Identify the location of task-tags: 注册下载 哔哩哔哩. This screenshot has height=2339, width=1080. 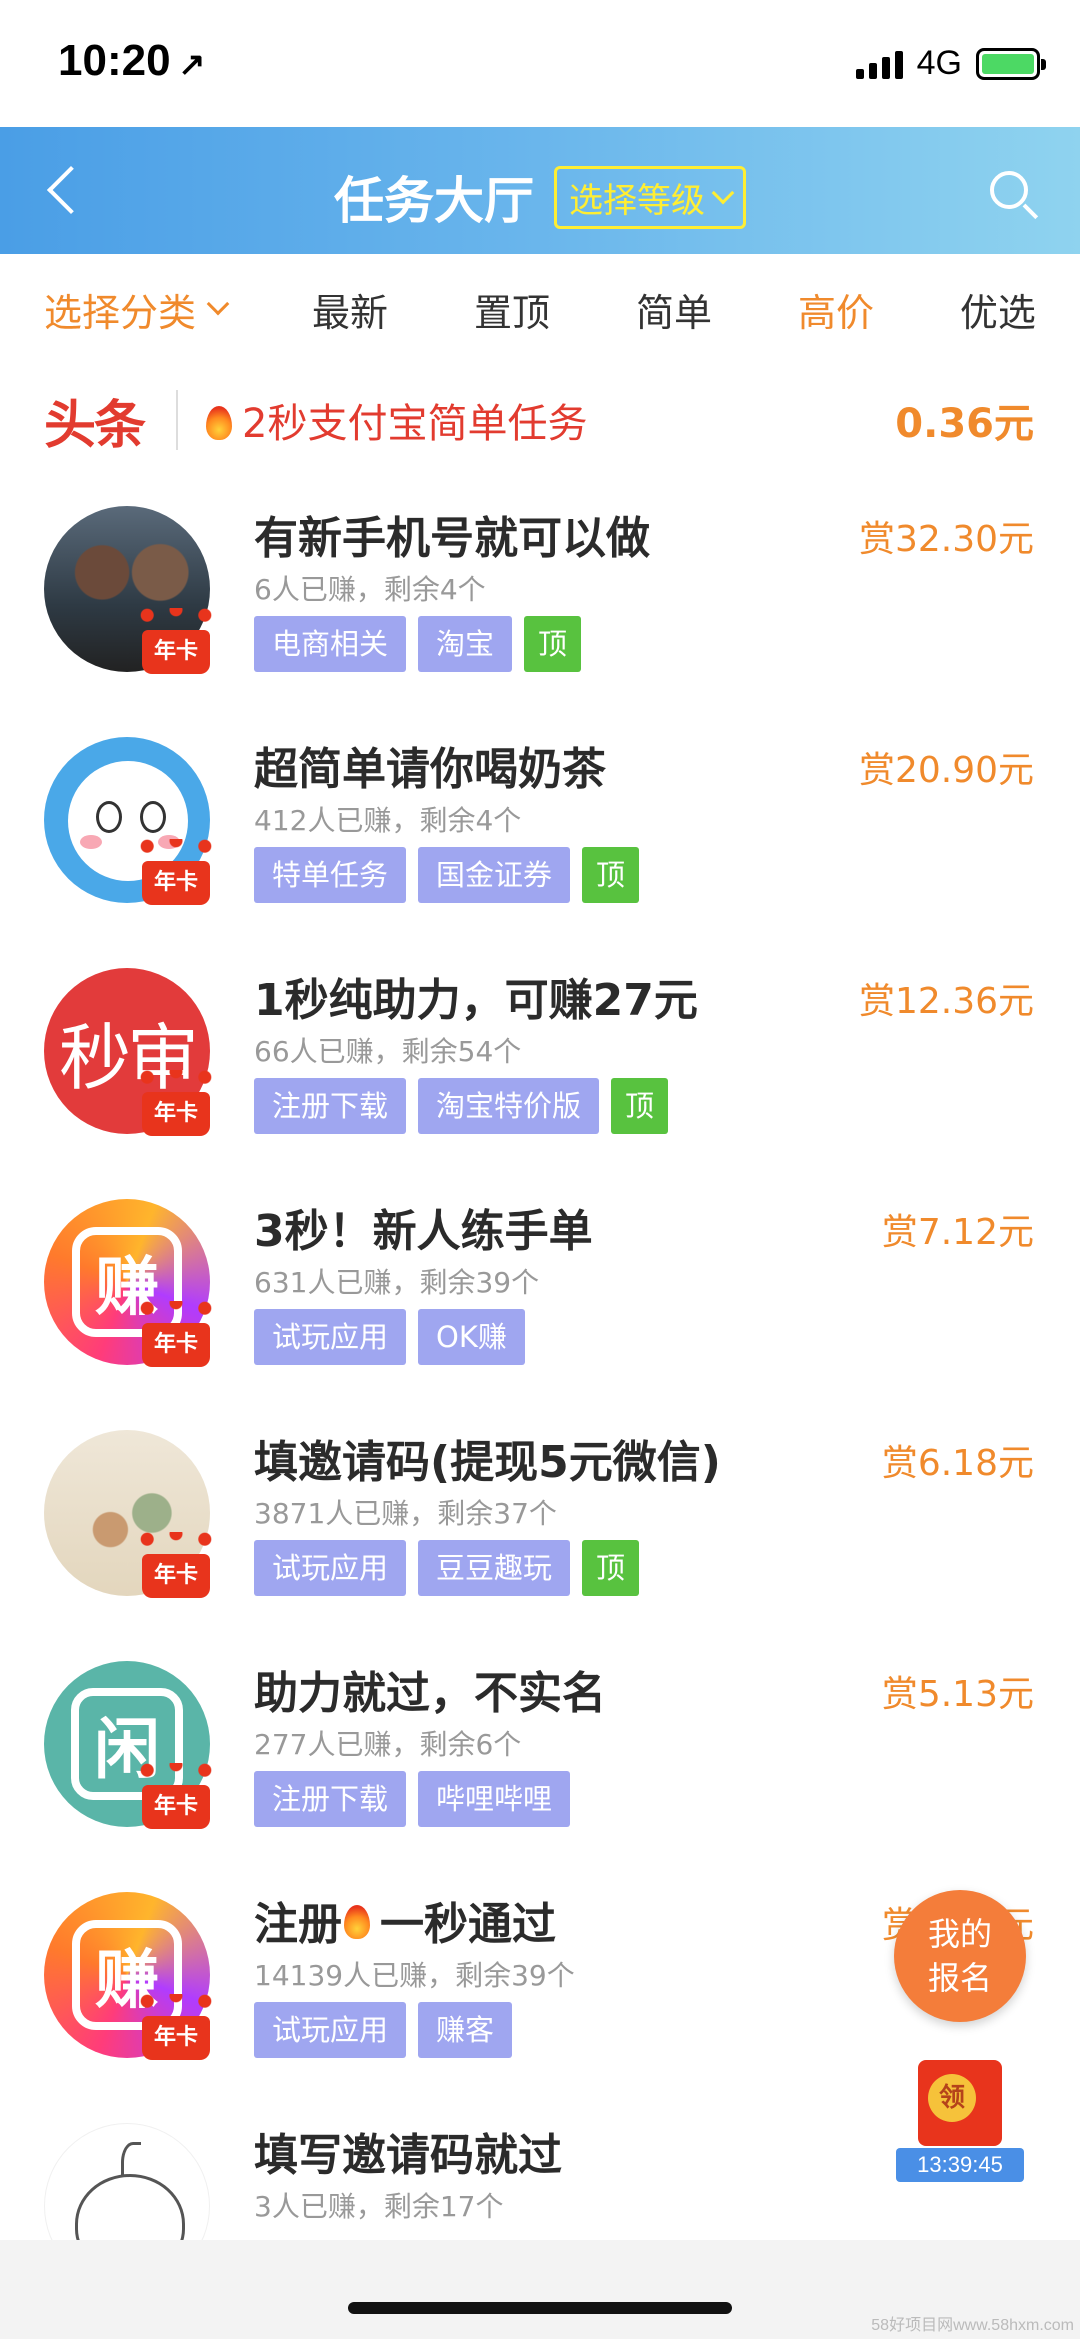
(412, 1799).